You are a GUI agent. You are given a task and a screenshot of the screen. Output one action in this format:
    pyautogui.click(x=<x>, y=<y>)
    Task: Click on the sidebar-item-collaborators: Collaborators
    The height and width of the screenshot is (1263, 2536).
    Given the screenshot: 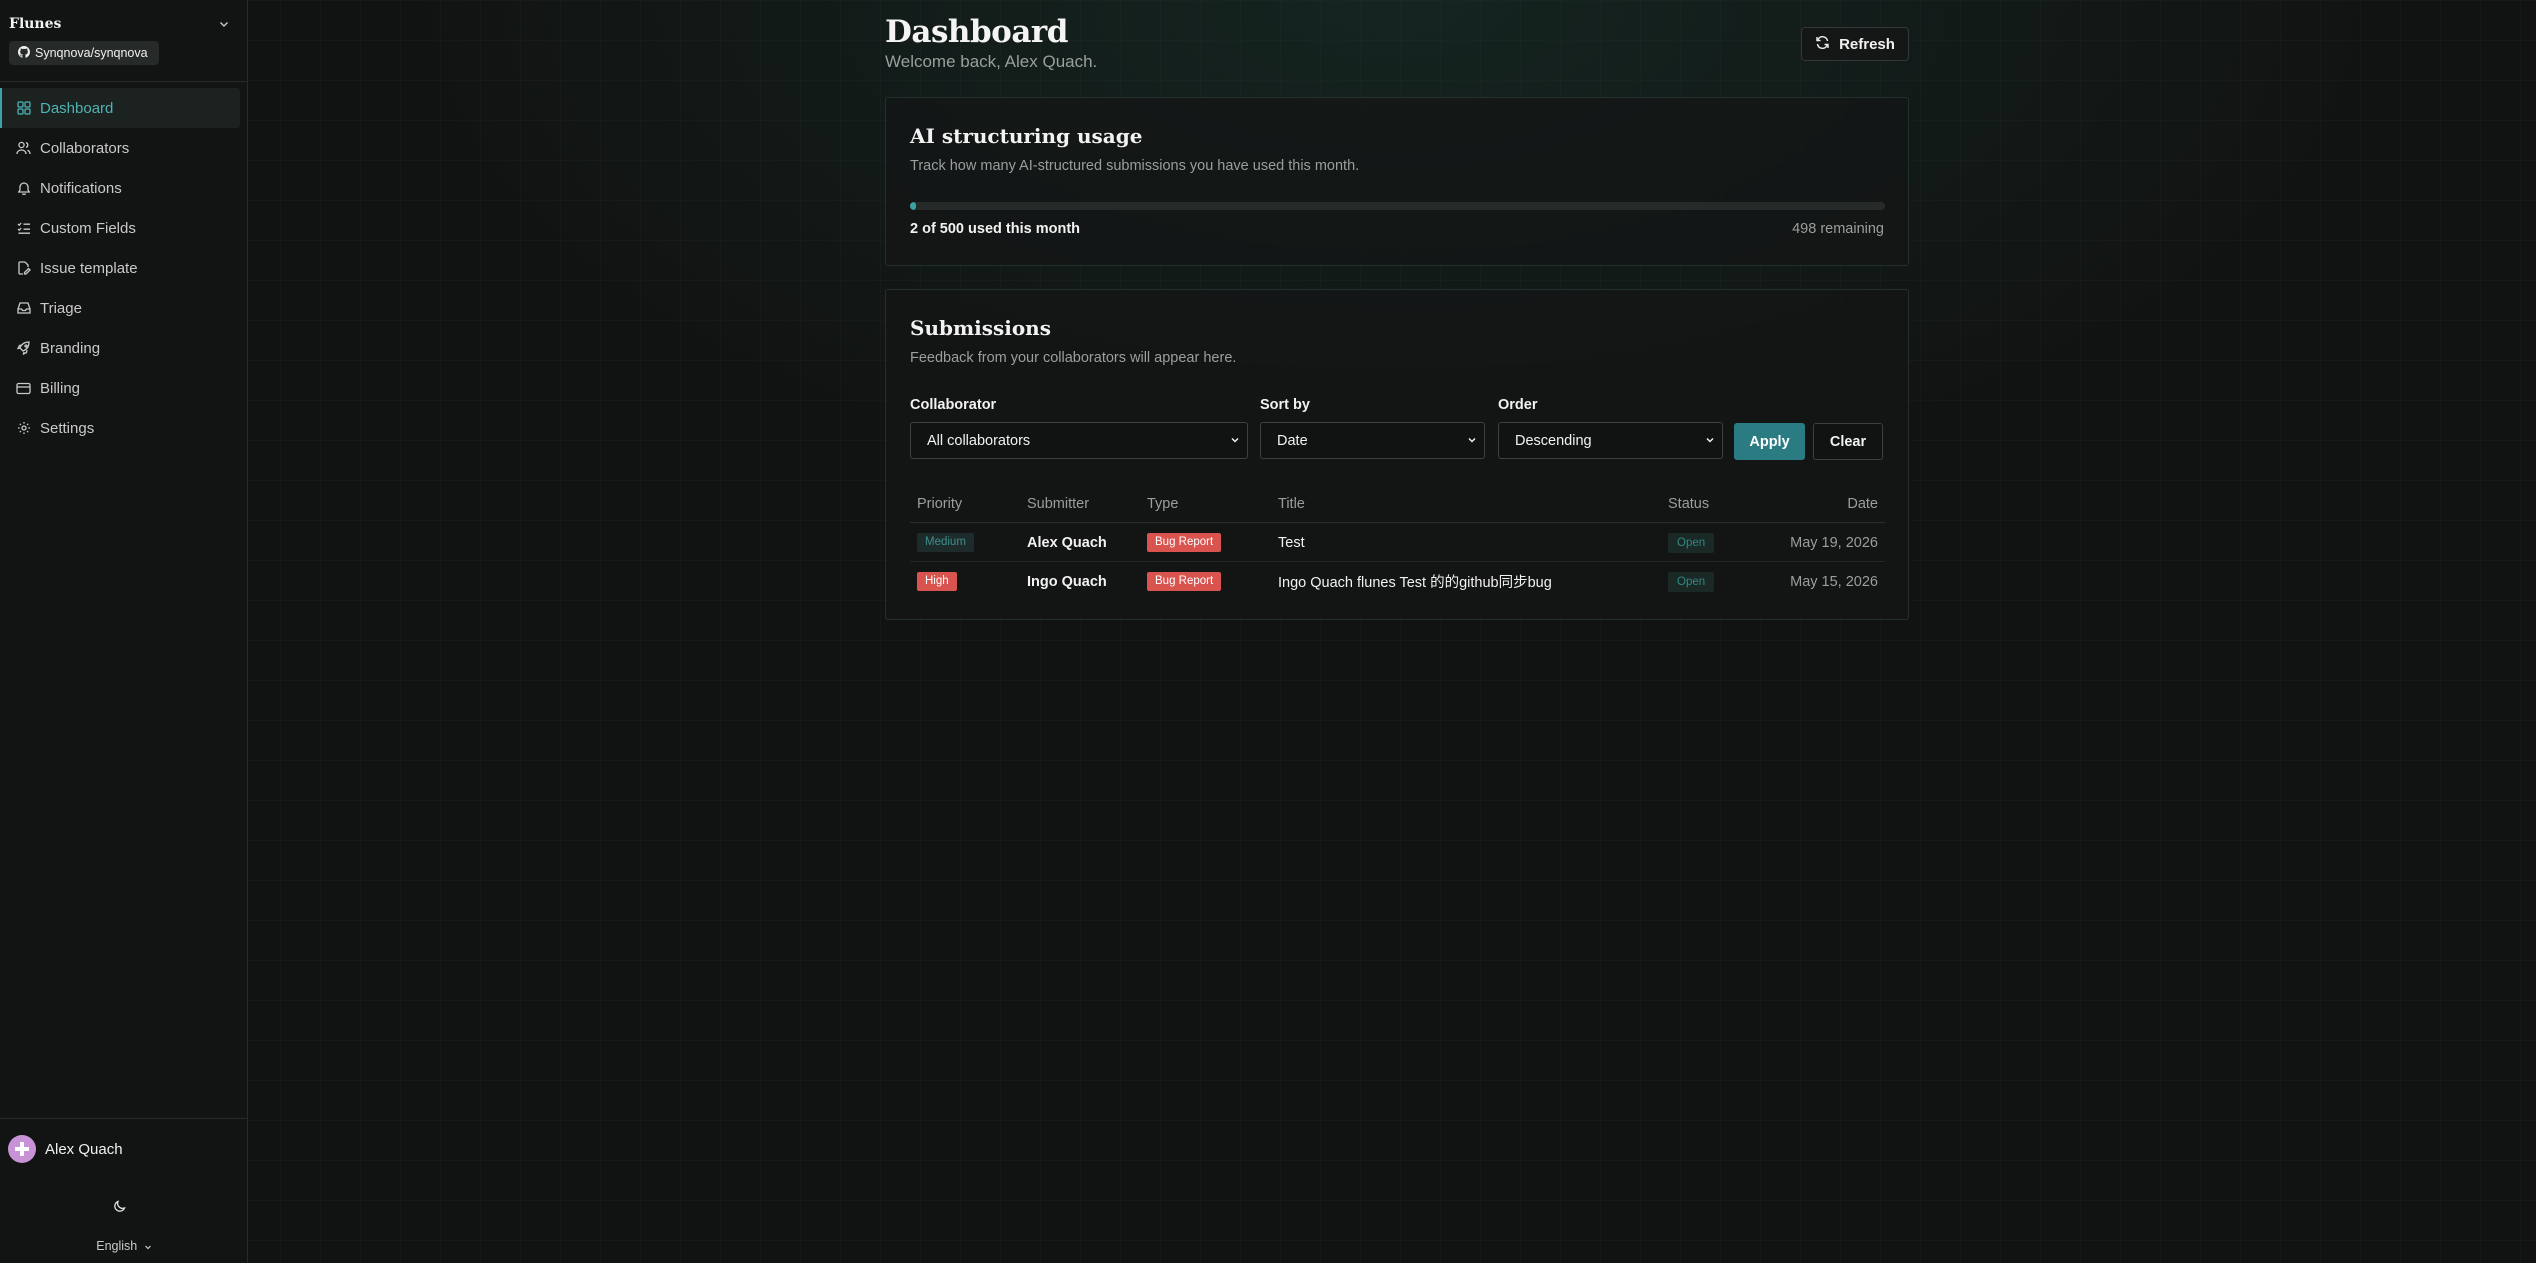 What is the action you would take?
    pyautogui.click(x=120, y=148)
    